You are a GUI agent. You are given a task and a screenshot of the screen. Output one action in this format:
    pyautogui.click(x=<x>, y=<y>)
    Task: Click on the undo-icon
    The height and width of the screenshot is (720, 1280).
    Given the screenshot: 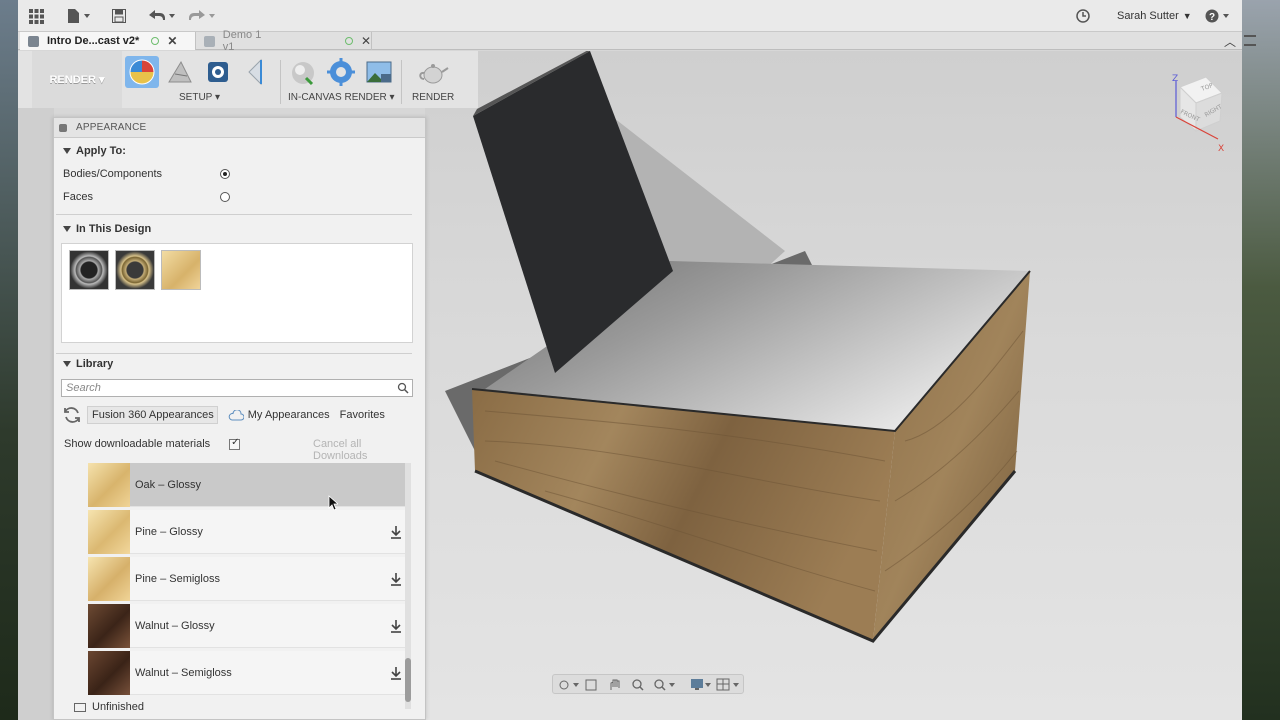 What is the action you would take?
    pyautogui.click(x=162, y=16)
    